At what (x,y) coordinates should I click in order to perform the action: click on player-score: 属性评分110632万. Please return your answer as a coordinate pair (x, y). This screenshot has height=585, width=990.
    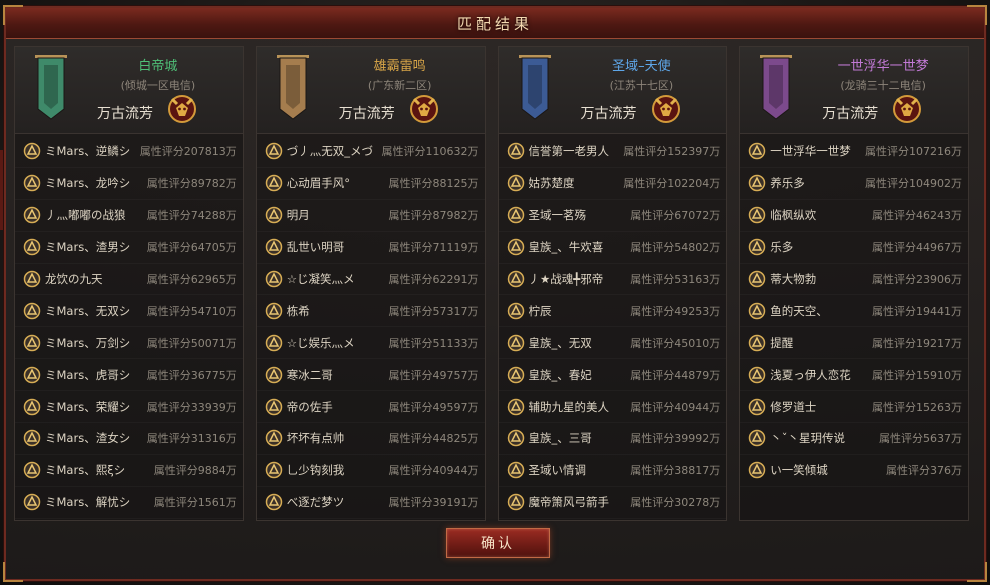
    Looking at the image, I should click on (430, 152).